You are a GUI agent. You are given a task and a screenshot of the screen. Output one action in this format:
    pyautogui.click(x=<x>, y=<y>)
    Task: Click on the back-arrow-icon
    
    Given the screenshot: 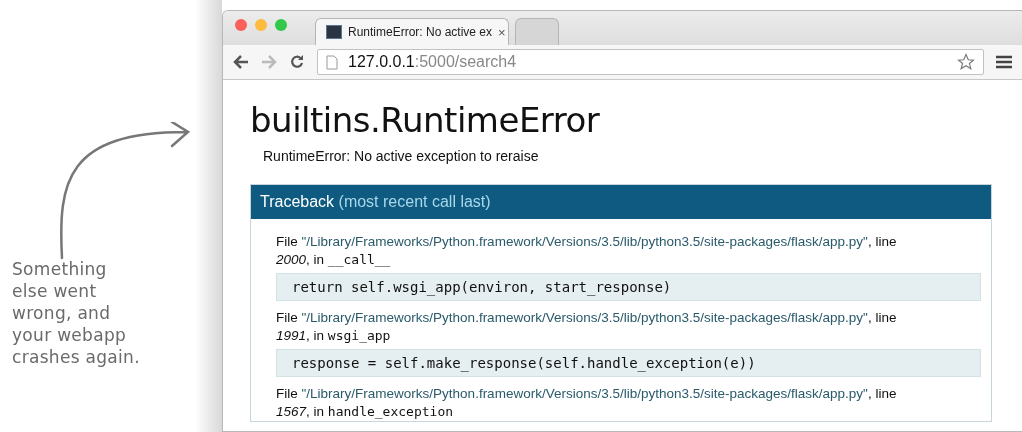 What is the action you would take?
    pyautogui.click(x=241, y=62)
    